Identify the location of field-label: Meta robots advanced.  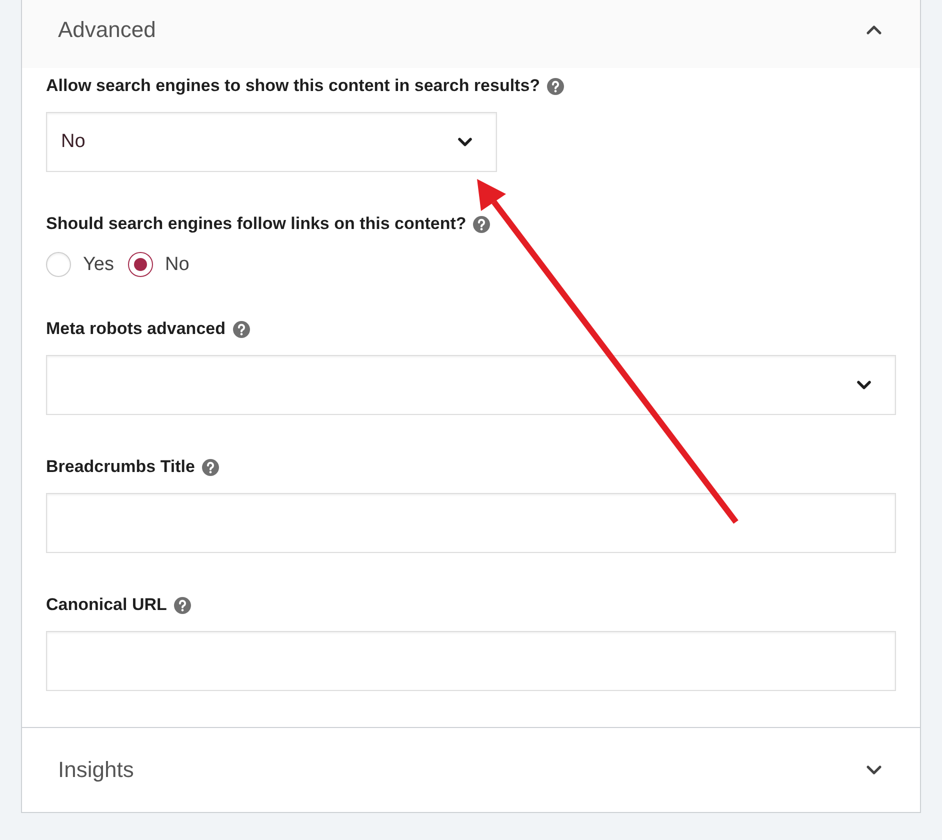
(136, 329).